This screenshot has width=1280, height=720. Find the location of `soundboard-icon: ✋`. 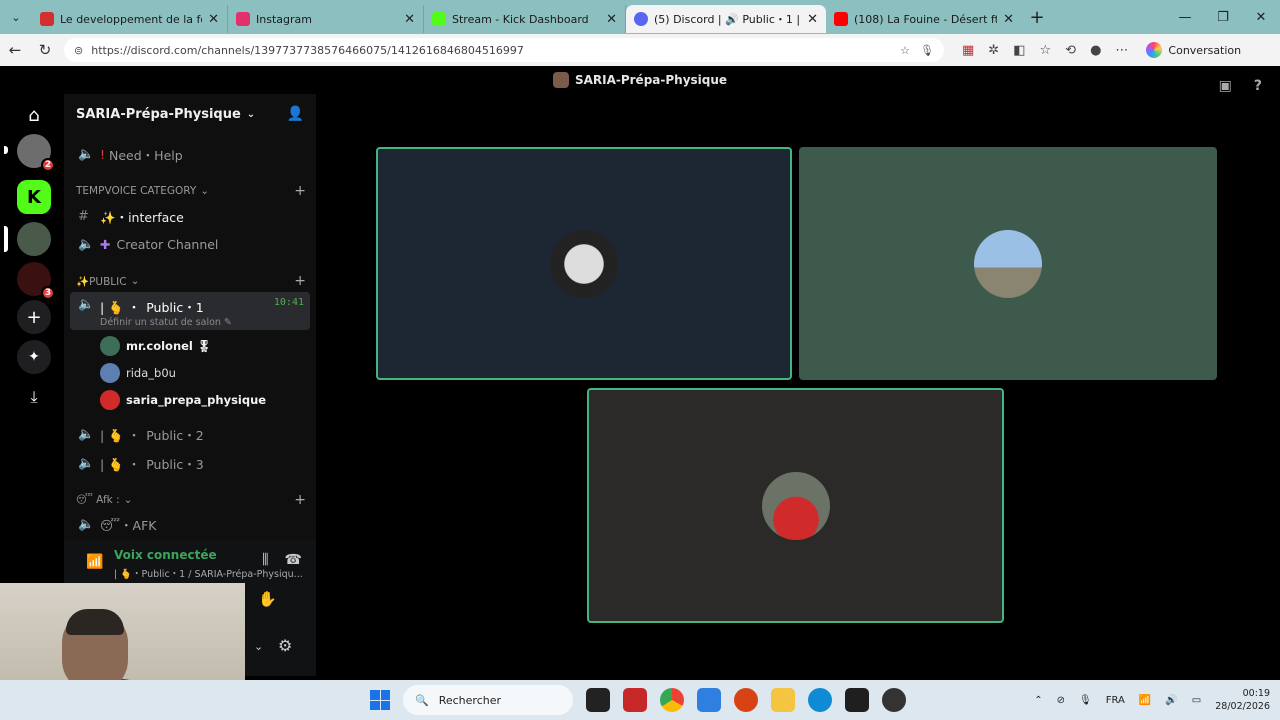

soundboard-icon: ✋ is located at coordinates (267, 599).